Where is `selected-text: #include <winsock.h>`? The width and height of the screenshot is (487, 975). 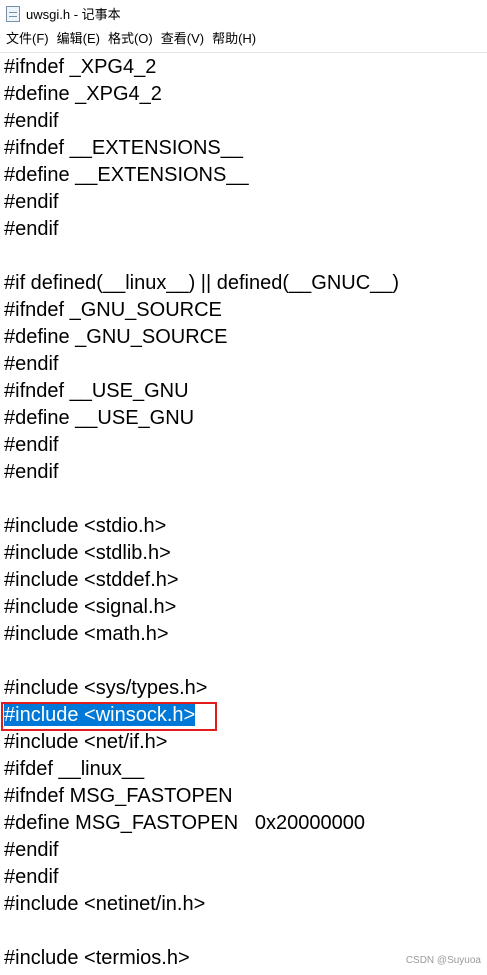
selected-text: #include <winsock.h> is located at coordinates (100, 715).